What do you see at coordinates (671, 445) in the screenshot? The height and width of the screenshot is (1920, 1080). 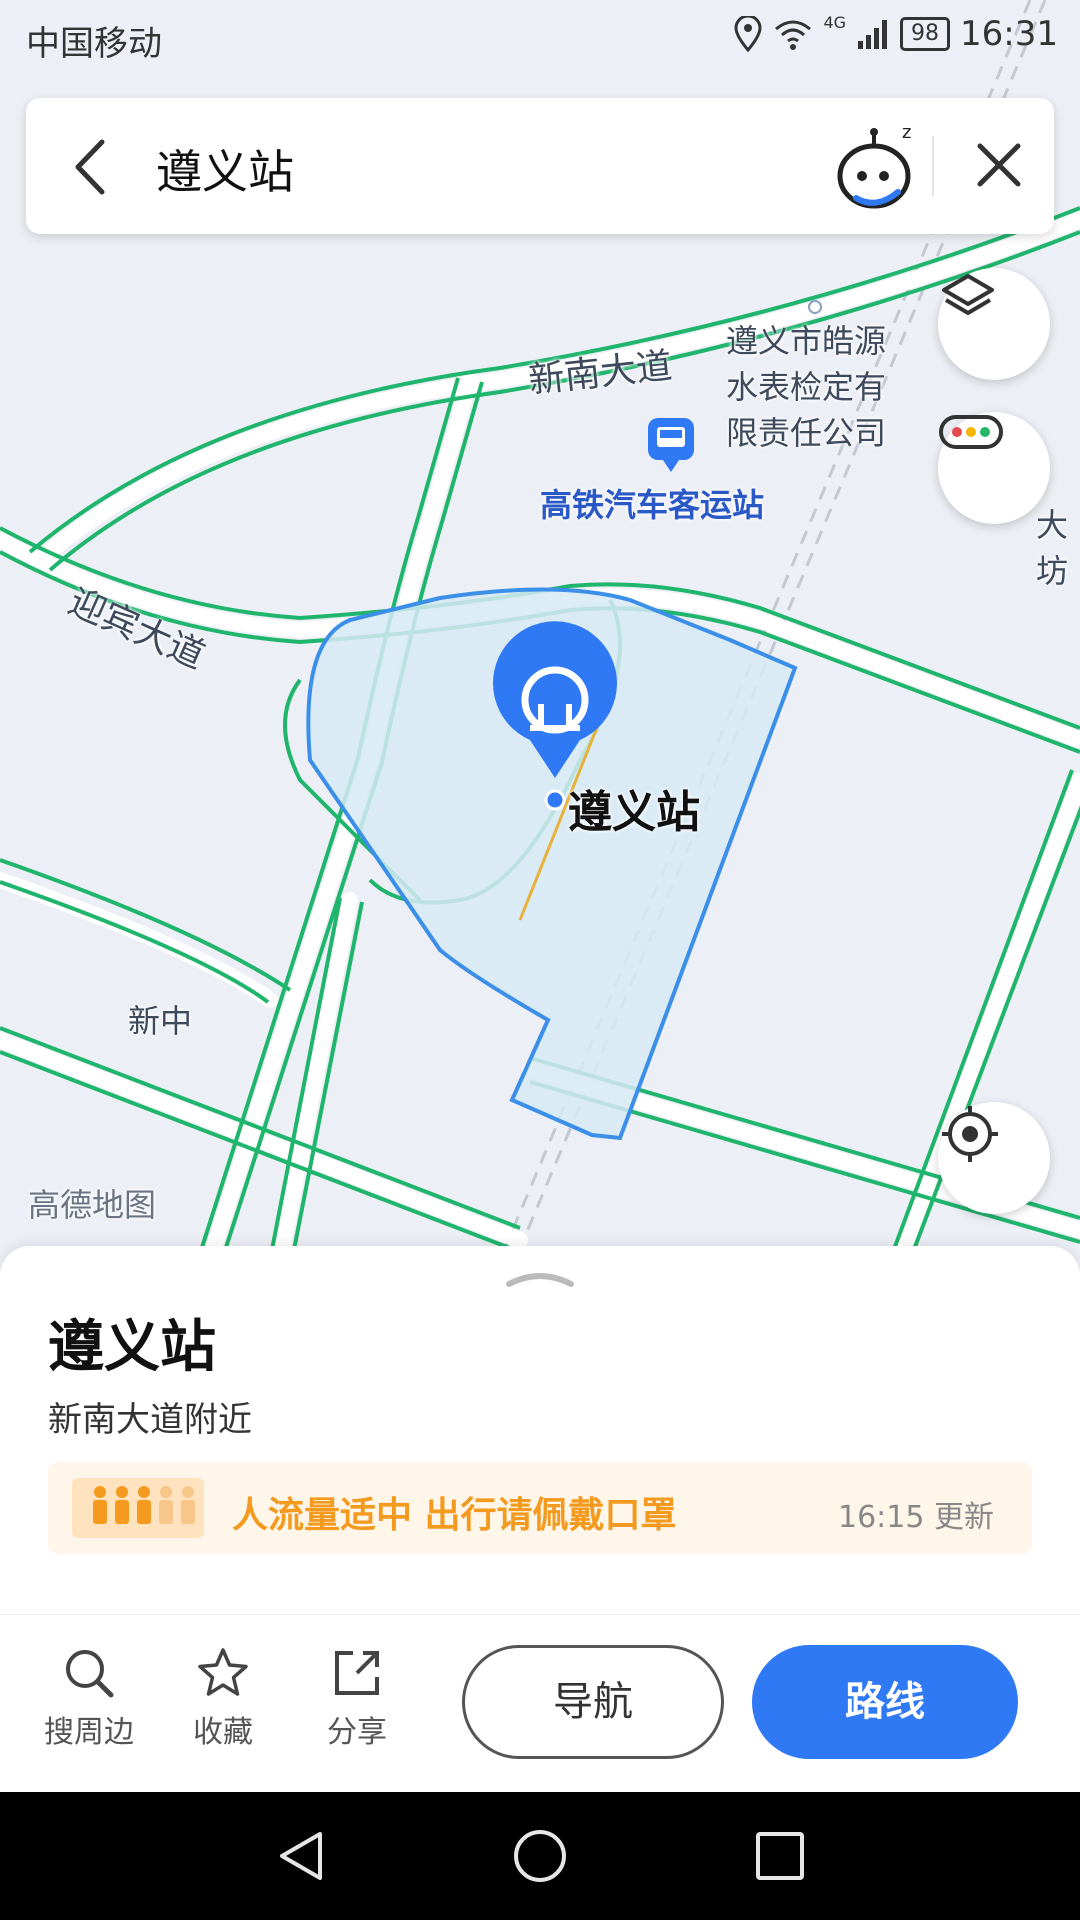 I see `bus-station-icon` at bounding box center [671, 445].